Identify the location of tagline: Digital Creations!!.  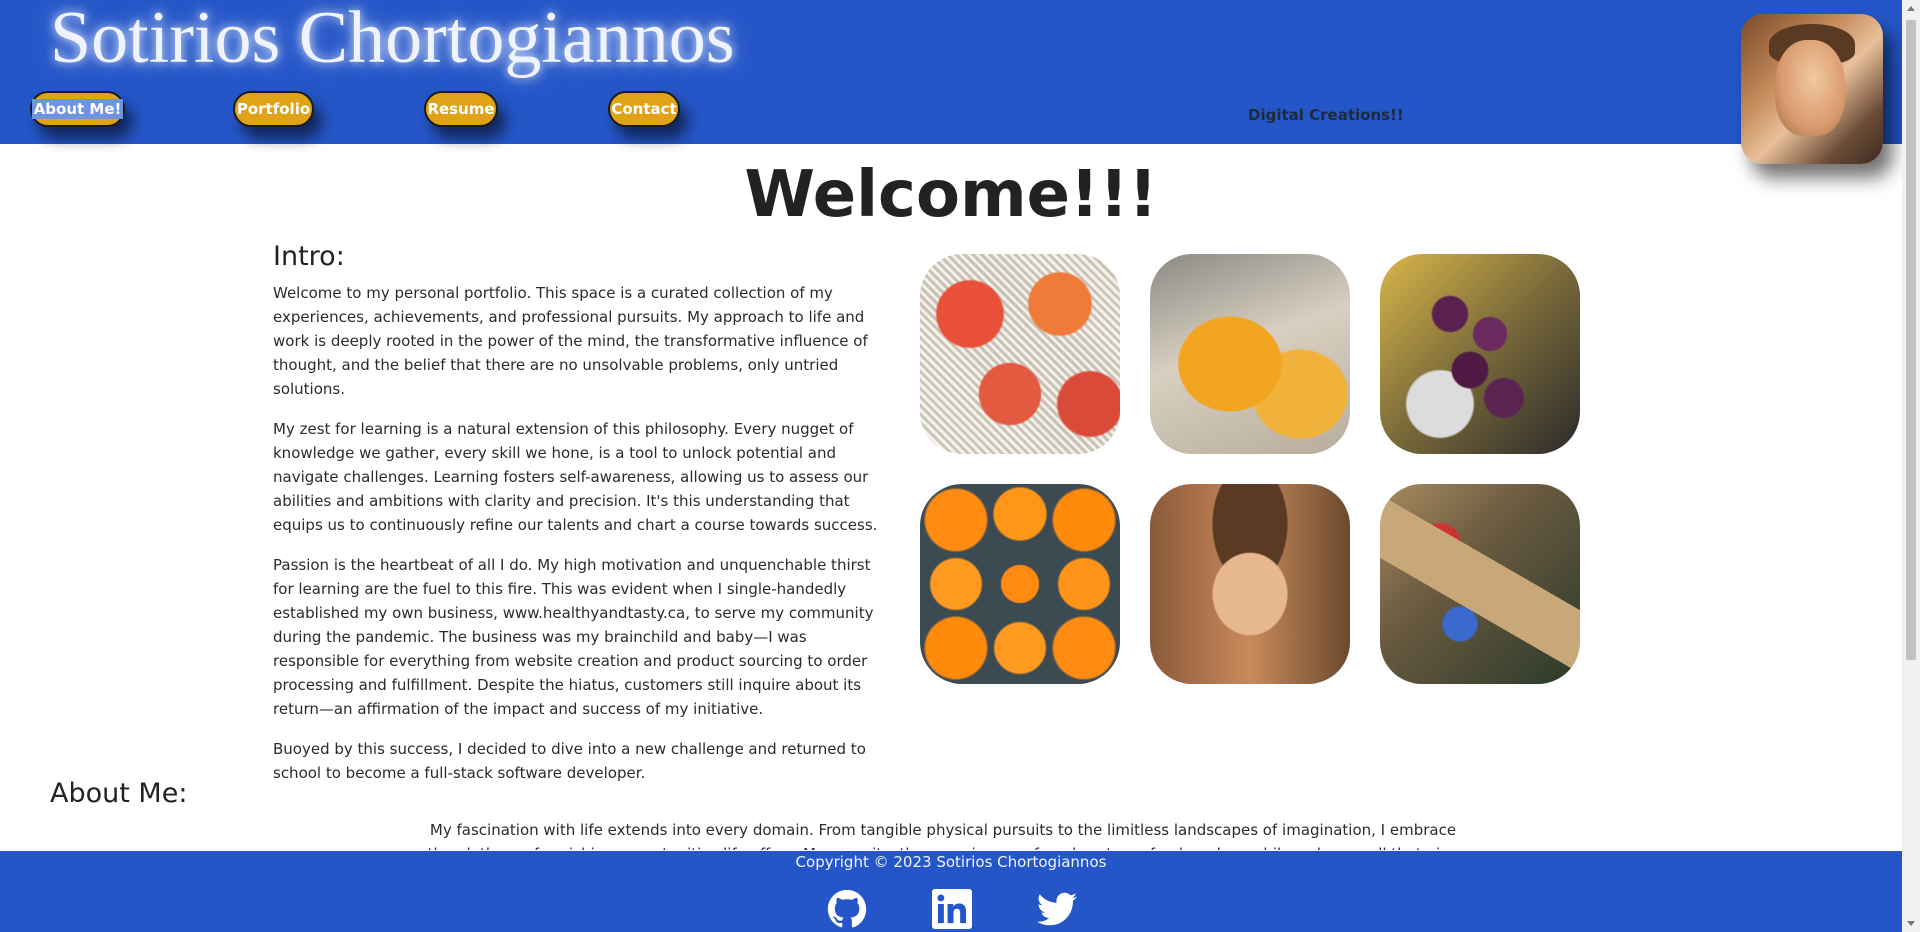
(1326, 115).